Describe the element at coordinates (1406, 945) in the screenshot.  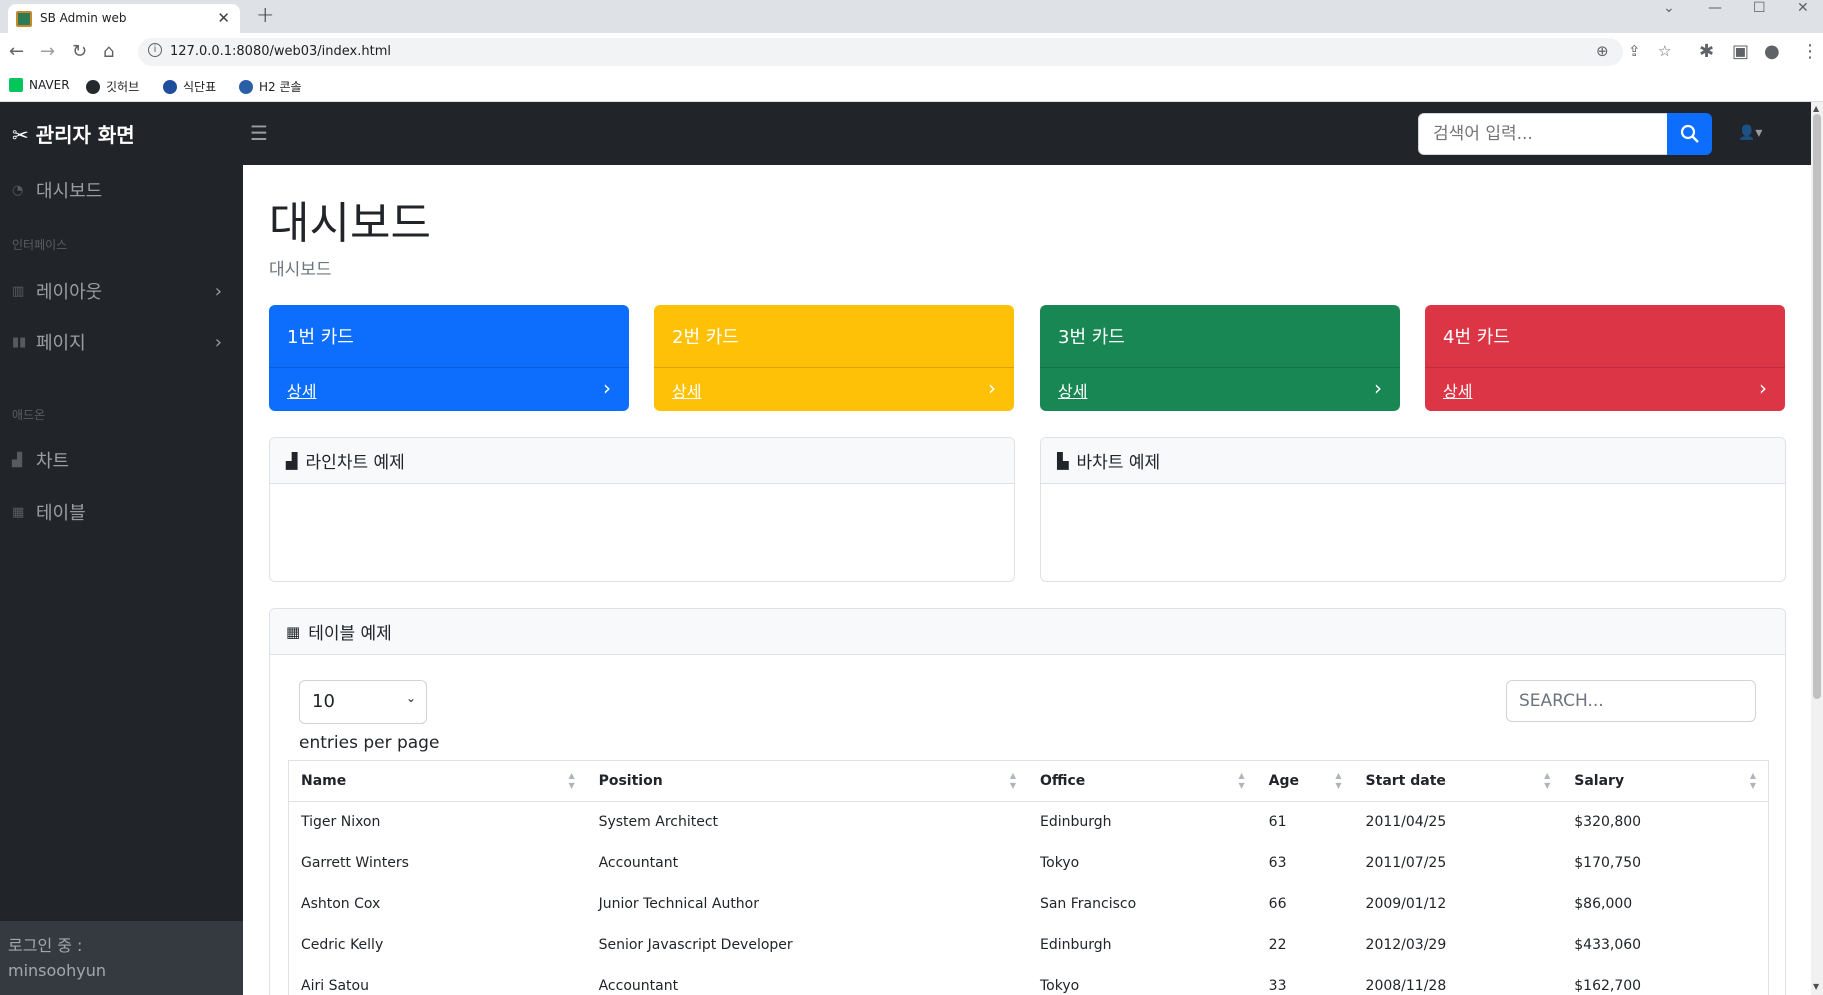
I see `cell-start-date: 2012/03/29` at that location.